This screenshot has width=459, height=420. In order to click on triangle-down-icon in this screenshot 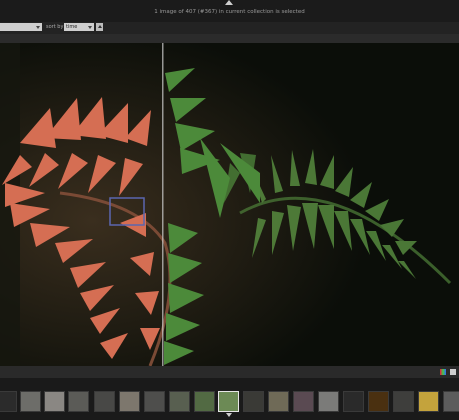, I will do `click(229, 415)`.